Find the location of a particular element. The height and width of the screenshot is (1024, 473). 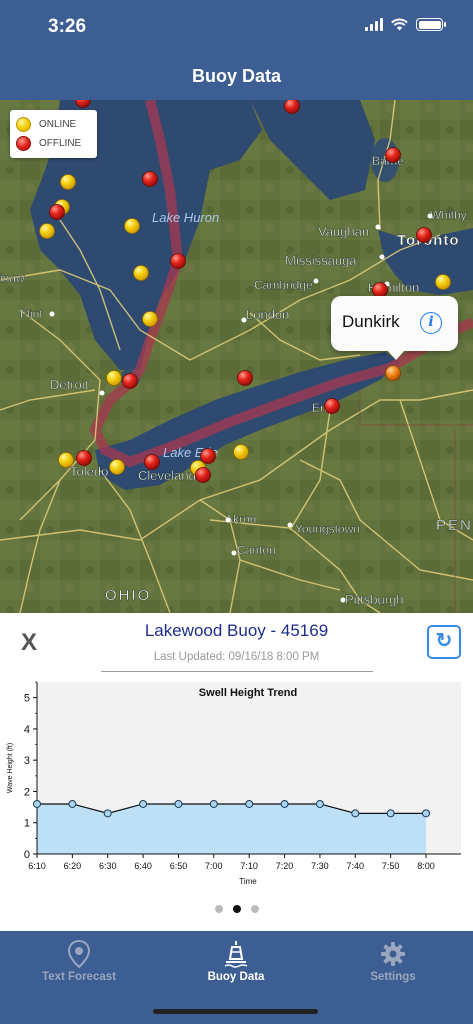

buoy-callout: Dunkirk i is located at coordinates (394, 328).